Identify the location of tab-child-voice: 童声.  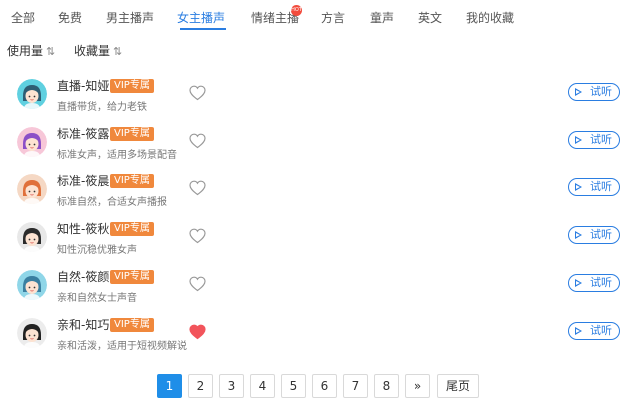
(382, 17).